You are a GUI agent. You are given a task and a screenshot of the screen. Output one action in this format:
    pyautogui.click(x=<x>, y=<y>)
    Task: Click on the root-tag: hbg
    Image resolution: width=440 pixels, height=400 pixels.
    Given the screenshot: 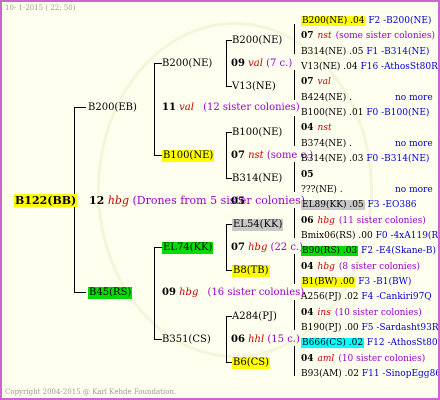 What is the action you would take?
    pyautogui.click(x=118, y=200)
    